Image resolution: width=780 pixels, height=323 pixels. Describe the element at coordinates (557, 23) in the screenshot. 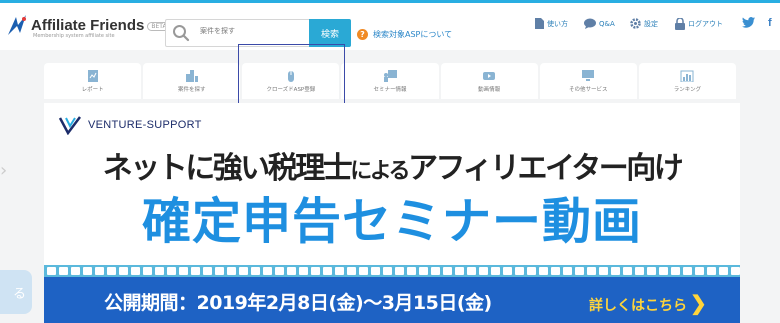

I see `howto-label: 使い方` at that location.